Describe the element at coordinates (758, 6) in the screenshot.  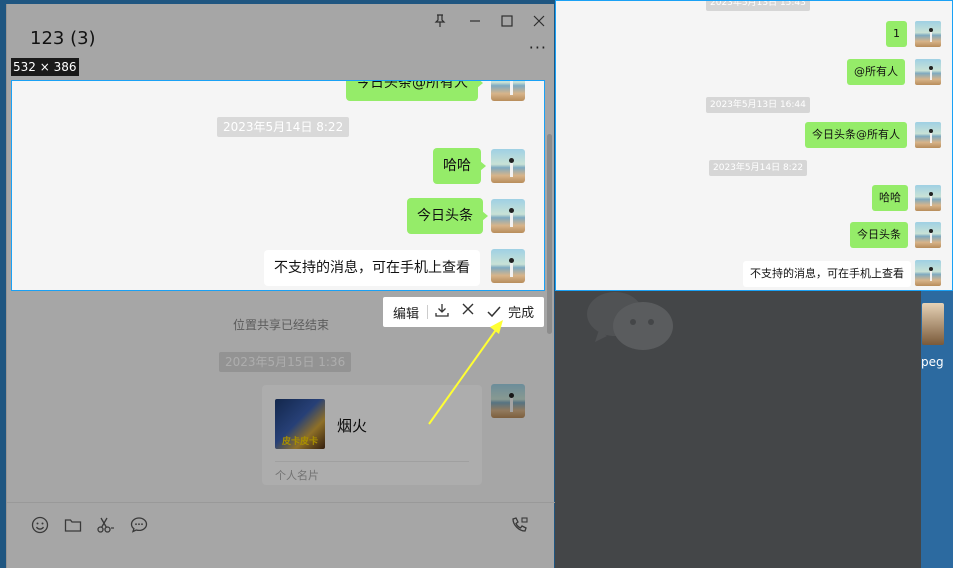
I see `preview-timestamp: 2023年5月13日 15:43` at that location.